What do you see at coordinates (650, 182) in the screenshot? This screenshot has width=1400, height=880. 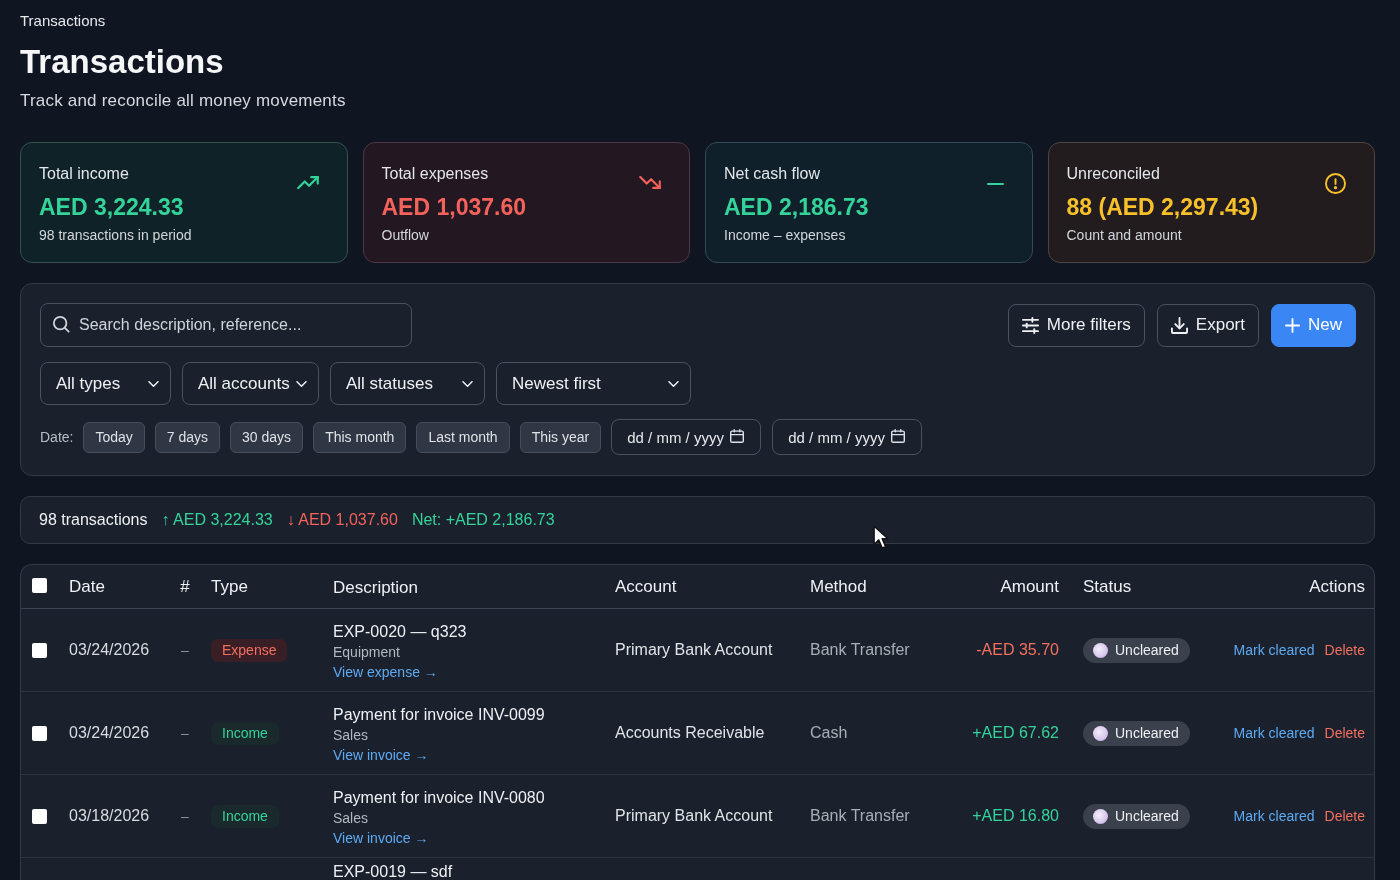 I see `trend-down-icon` at bounding box center [650, 182].